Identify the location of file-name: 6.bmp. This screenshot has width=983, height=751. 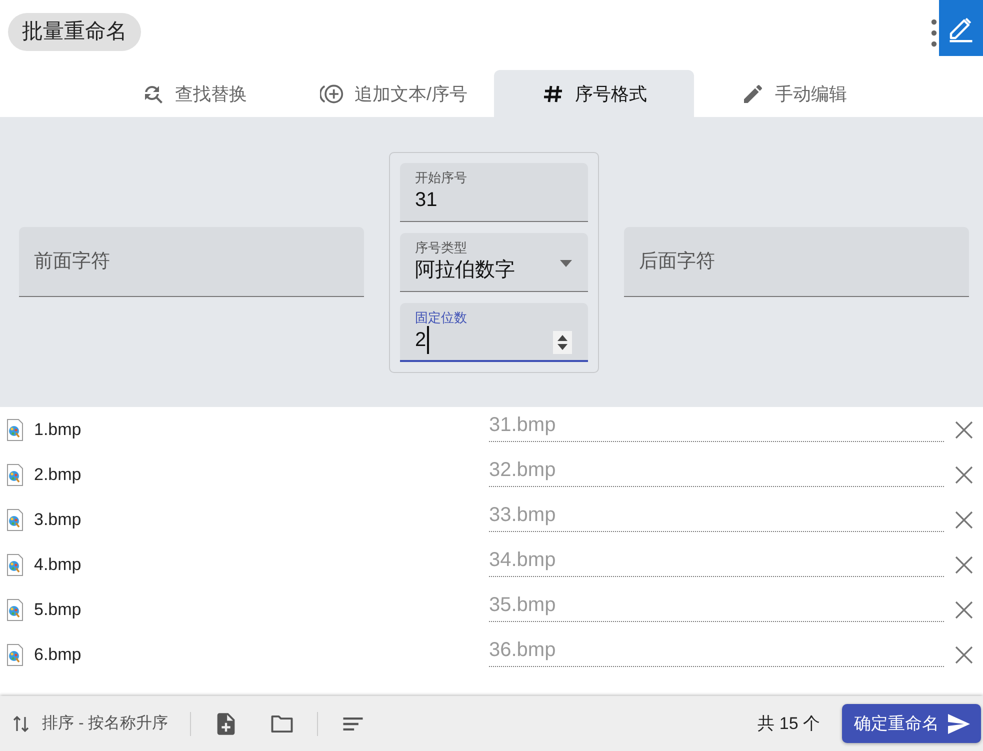
(58, 654).